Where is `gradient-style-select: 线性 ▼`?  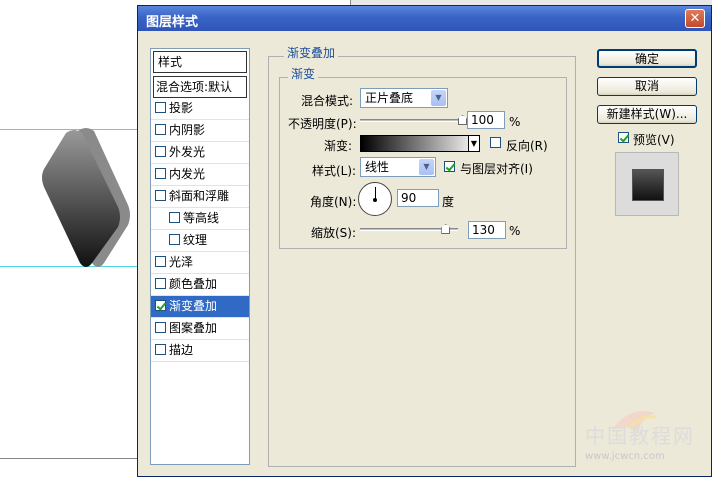
gradient-style-select: 线性 ▼ is located at coordinates (398, 167).